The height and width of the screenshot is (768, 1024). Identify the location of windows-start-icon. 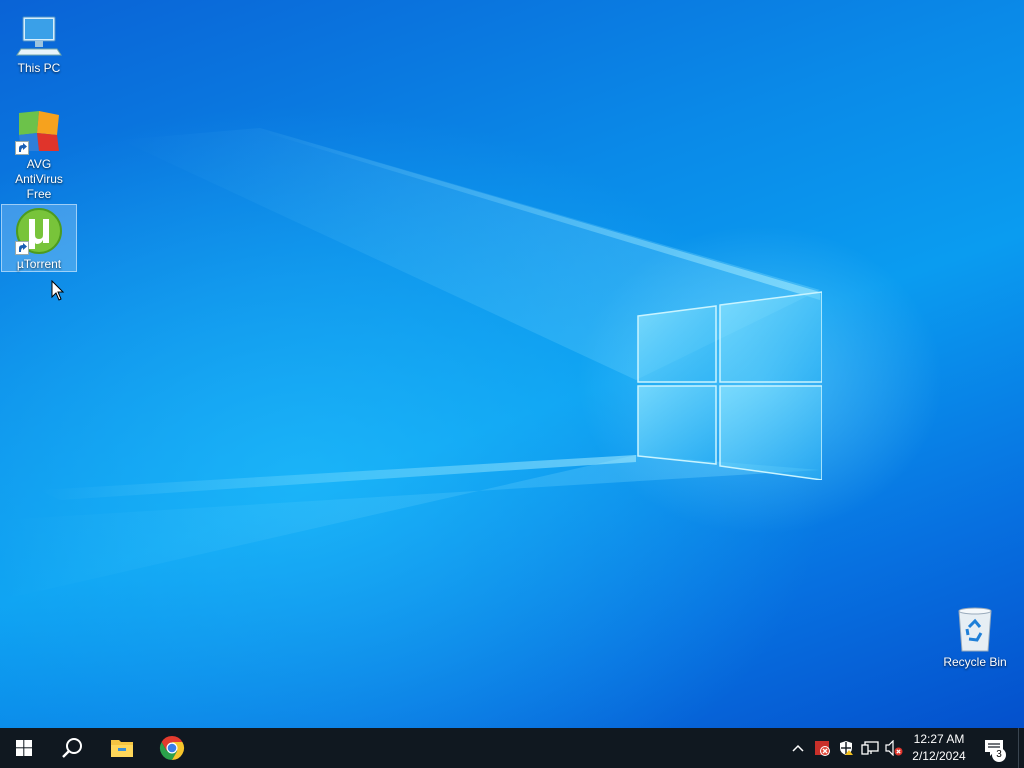
(24, 748).